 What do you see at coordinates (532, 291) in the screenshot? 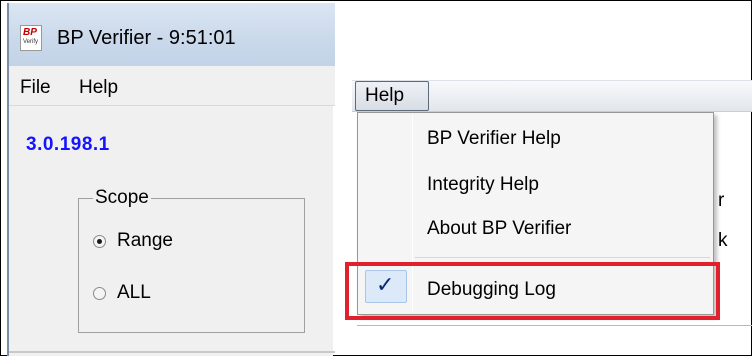
I see `highlight-box` at bounding box center [532, 291].